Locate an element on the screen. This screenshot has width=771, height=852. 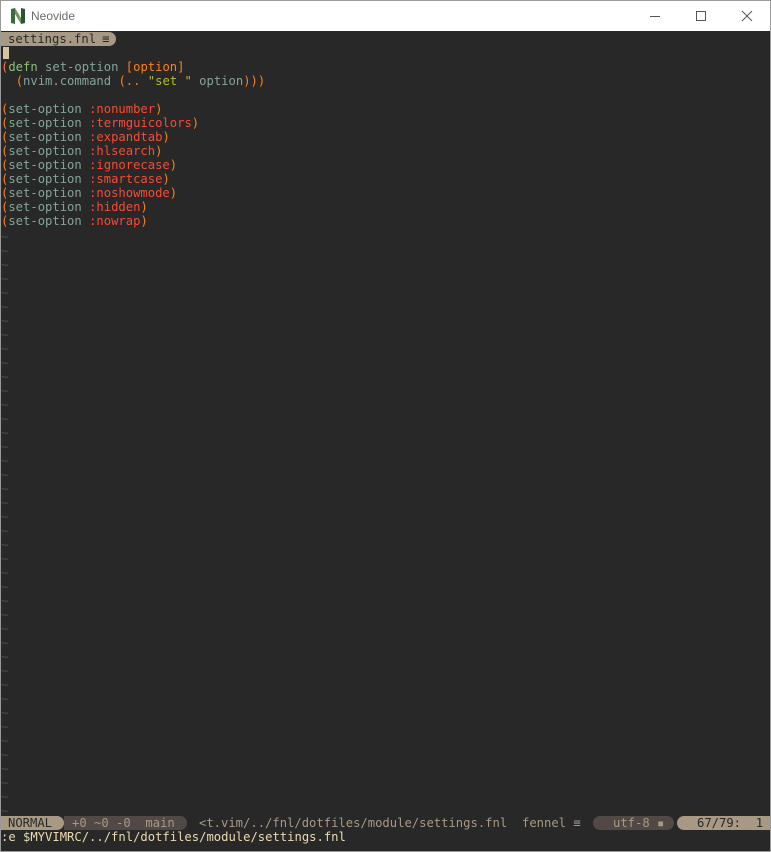
code-line: (set-option :nonumber) is located at coordinates (81, 109).